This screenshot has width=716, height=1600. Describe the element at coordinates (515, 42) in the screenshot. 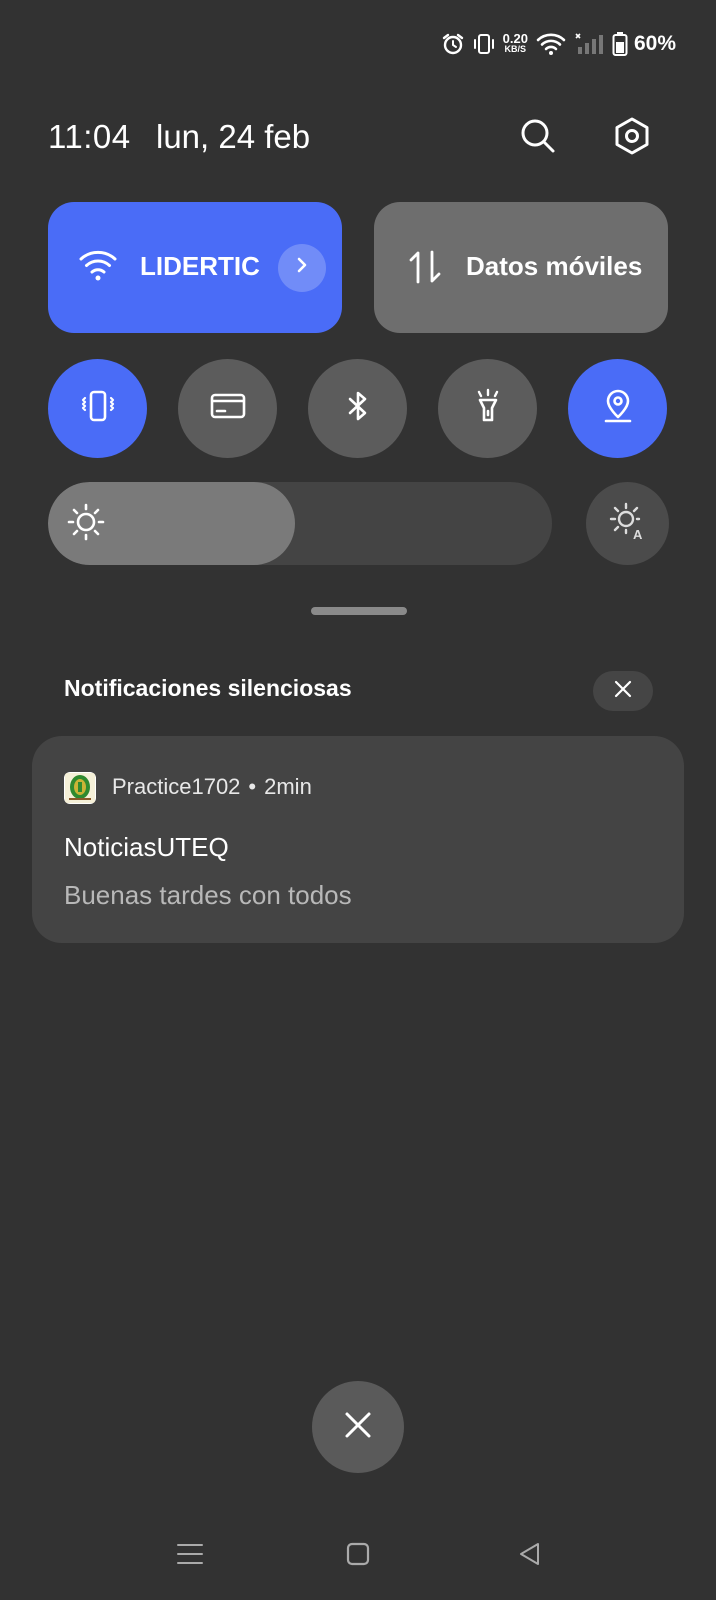

I see `net-speed: 0.20 KB/S` at that location.